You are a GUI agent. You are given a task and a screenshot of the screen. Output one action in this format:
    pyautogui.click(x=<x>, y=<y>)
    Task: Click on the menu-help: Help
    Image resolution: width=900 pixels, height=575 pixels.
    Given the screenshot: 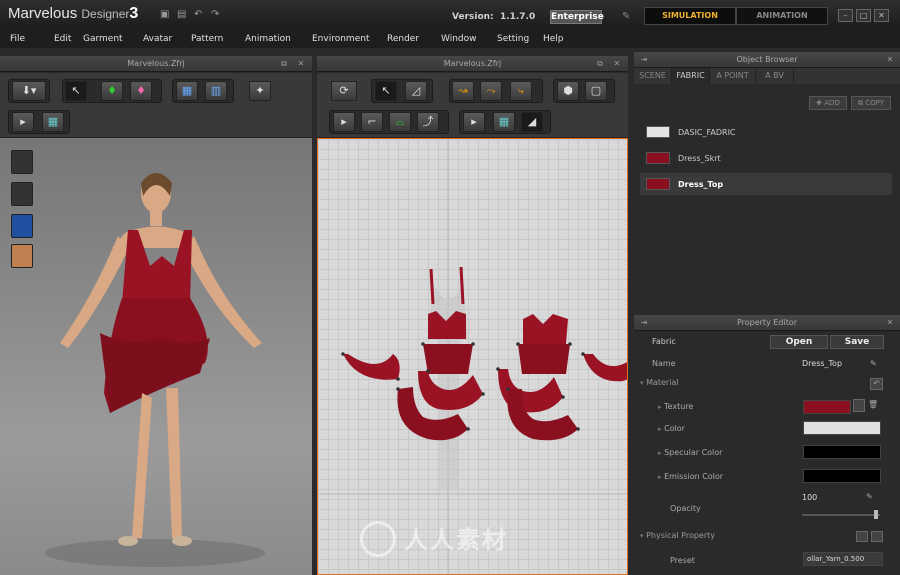 What is the action you would take?
    pyautogui.click(x=558, y=39)
    